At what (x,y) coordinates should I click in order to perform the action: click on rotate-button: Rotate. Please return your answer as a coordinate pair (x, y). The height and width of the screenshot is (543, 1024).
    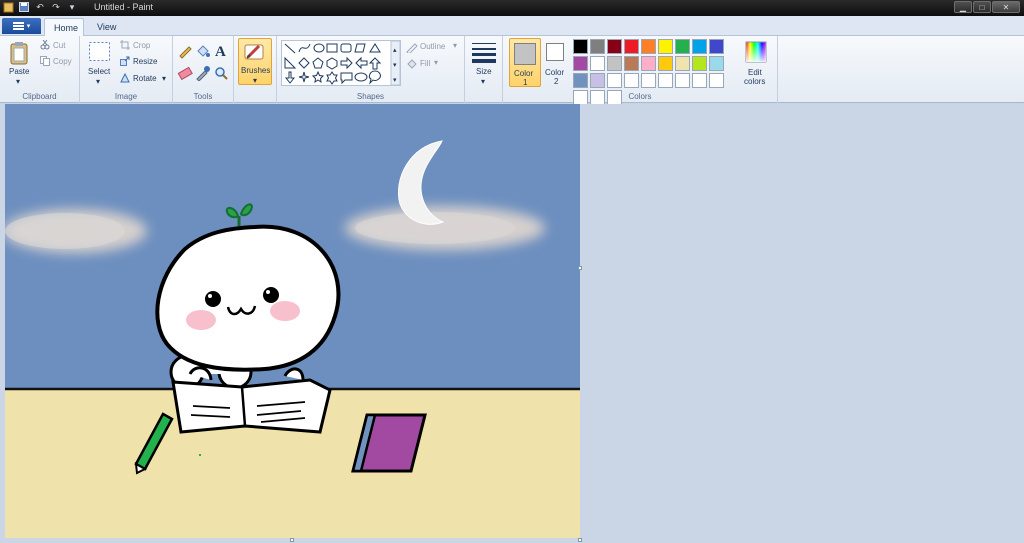
    Looking at the image, I should click on (145, 78).